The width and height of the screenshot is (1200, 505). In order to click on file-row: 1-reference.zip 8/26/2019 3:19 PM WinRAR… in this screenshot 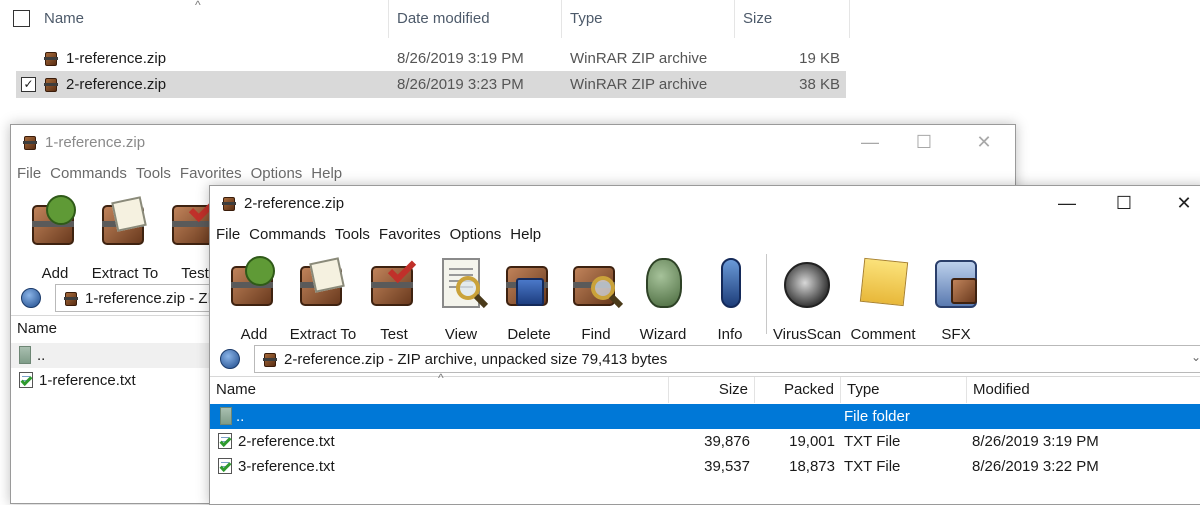, I will do `click(431, 58)`.